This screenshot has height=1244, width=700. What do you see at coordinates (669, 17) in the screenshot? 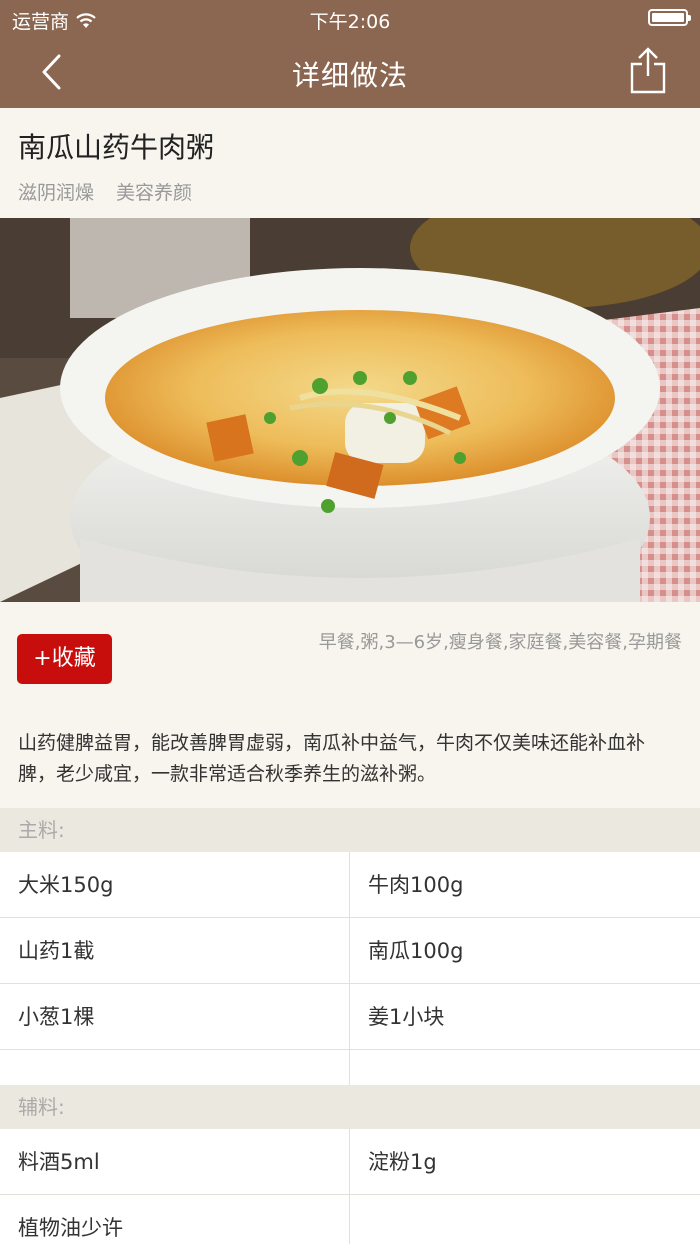
I see `battery-icon` at bounding box center [669, 17].